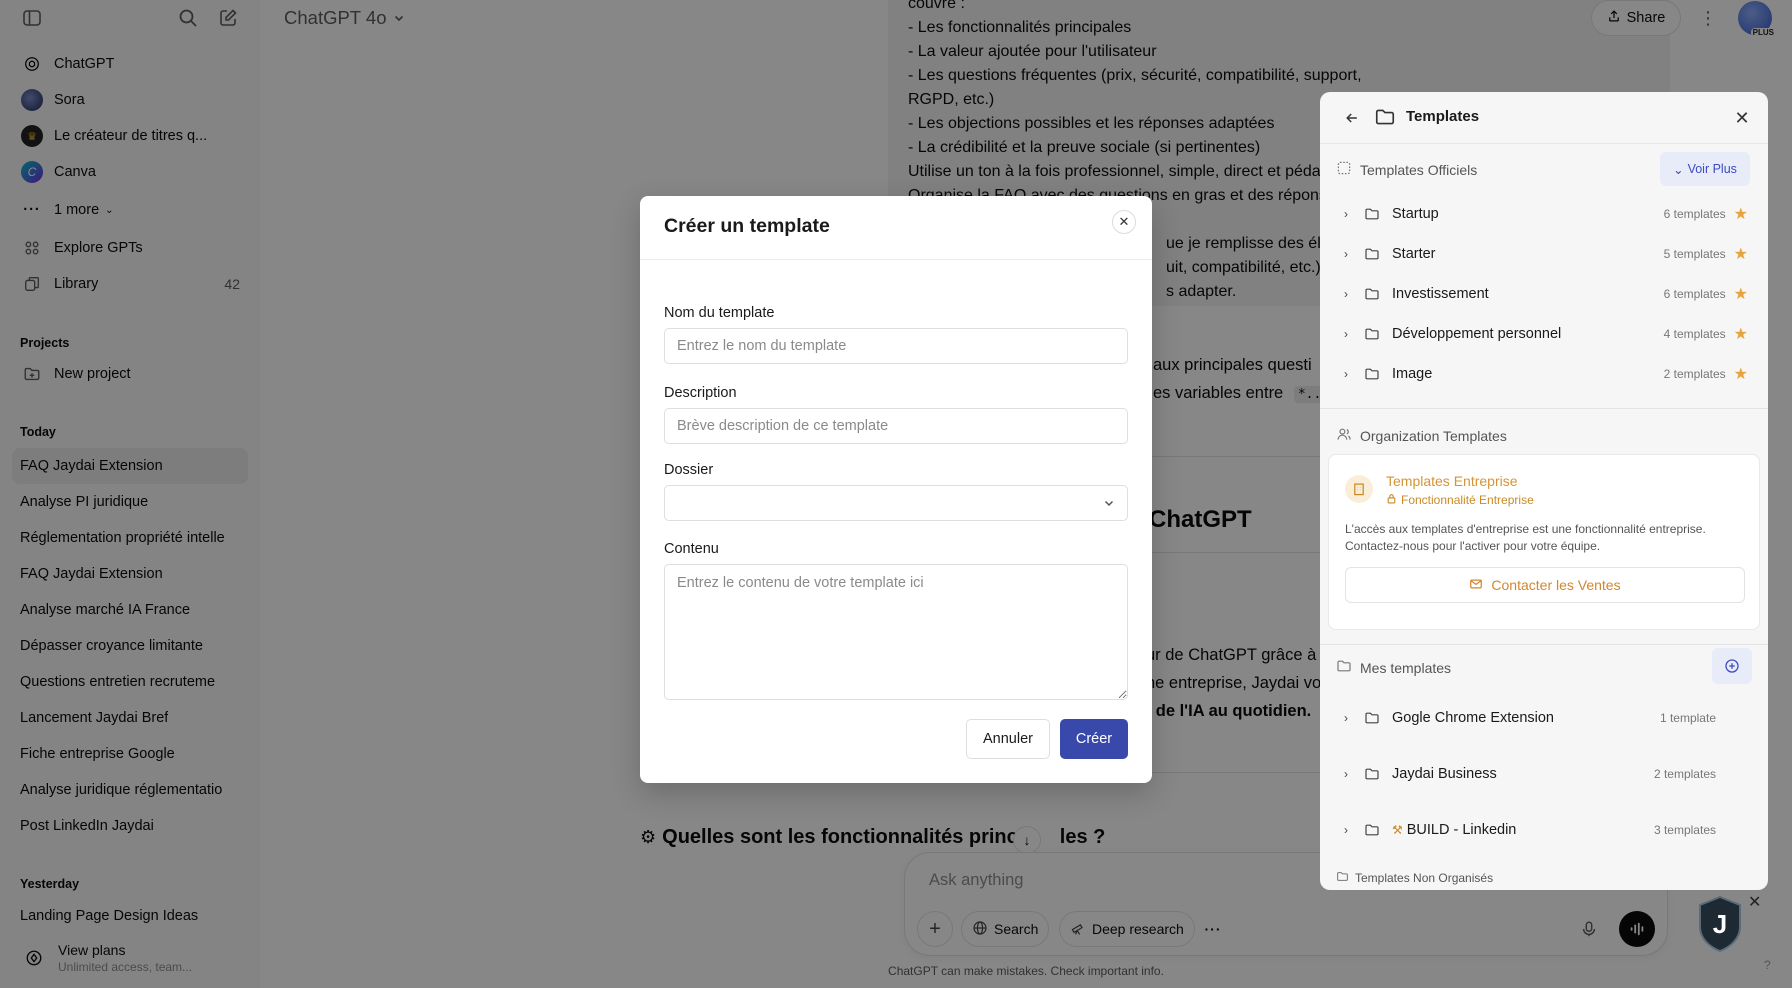 The image size is (1792, 988). What do you see at coordinates (691, 549) in the screenshot?
I see `content-label: Contenu` at bounding box center [691, 549].